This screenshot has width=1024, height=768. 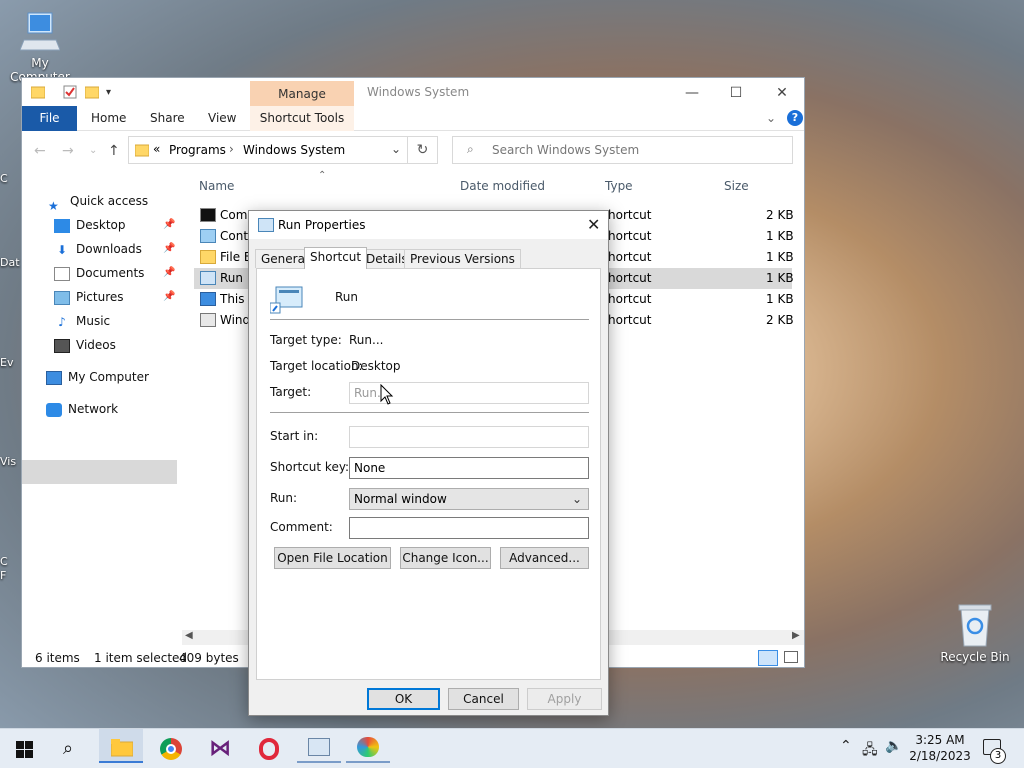 What do you see at coordinates (302, 118) in the screenshot?
I see `tab-shortcut-tools: Shortcut Tools` at bounding box center [302, 118].